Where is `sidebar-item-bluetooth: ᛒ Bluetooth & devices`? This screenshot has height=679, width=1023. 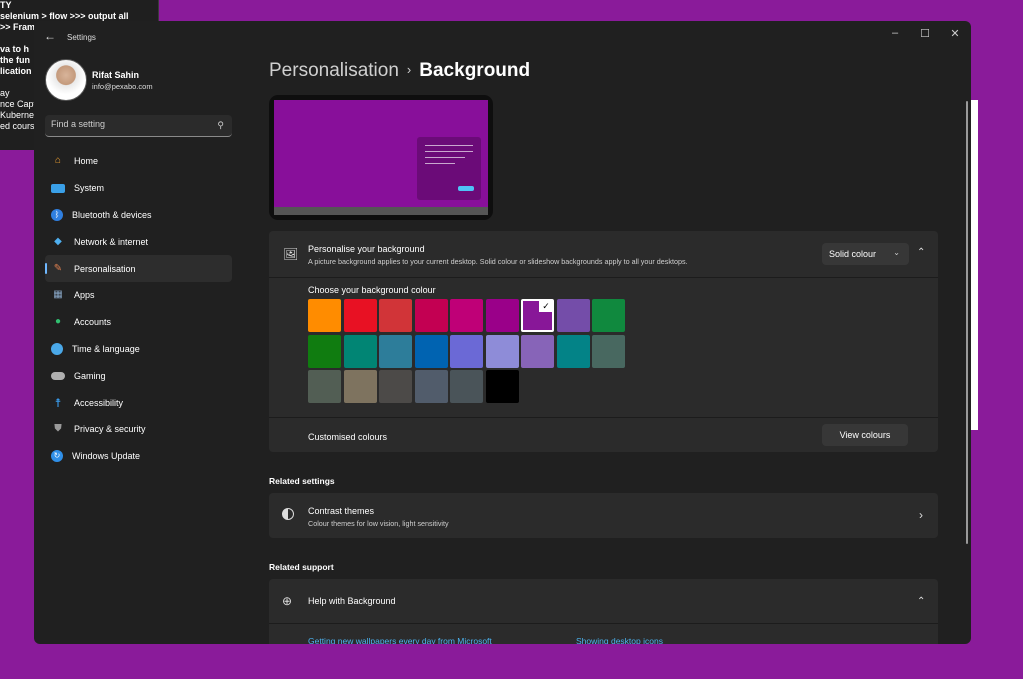
sidebar-item-bluetooth: ᛒ Bluetooth & devices is located at coordinates (138, 215).